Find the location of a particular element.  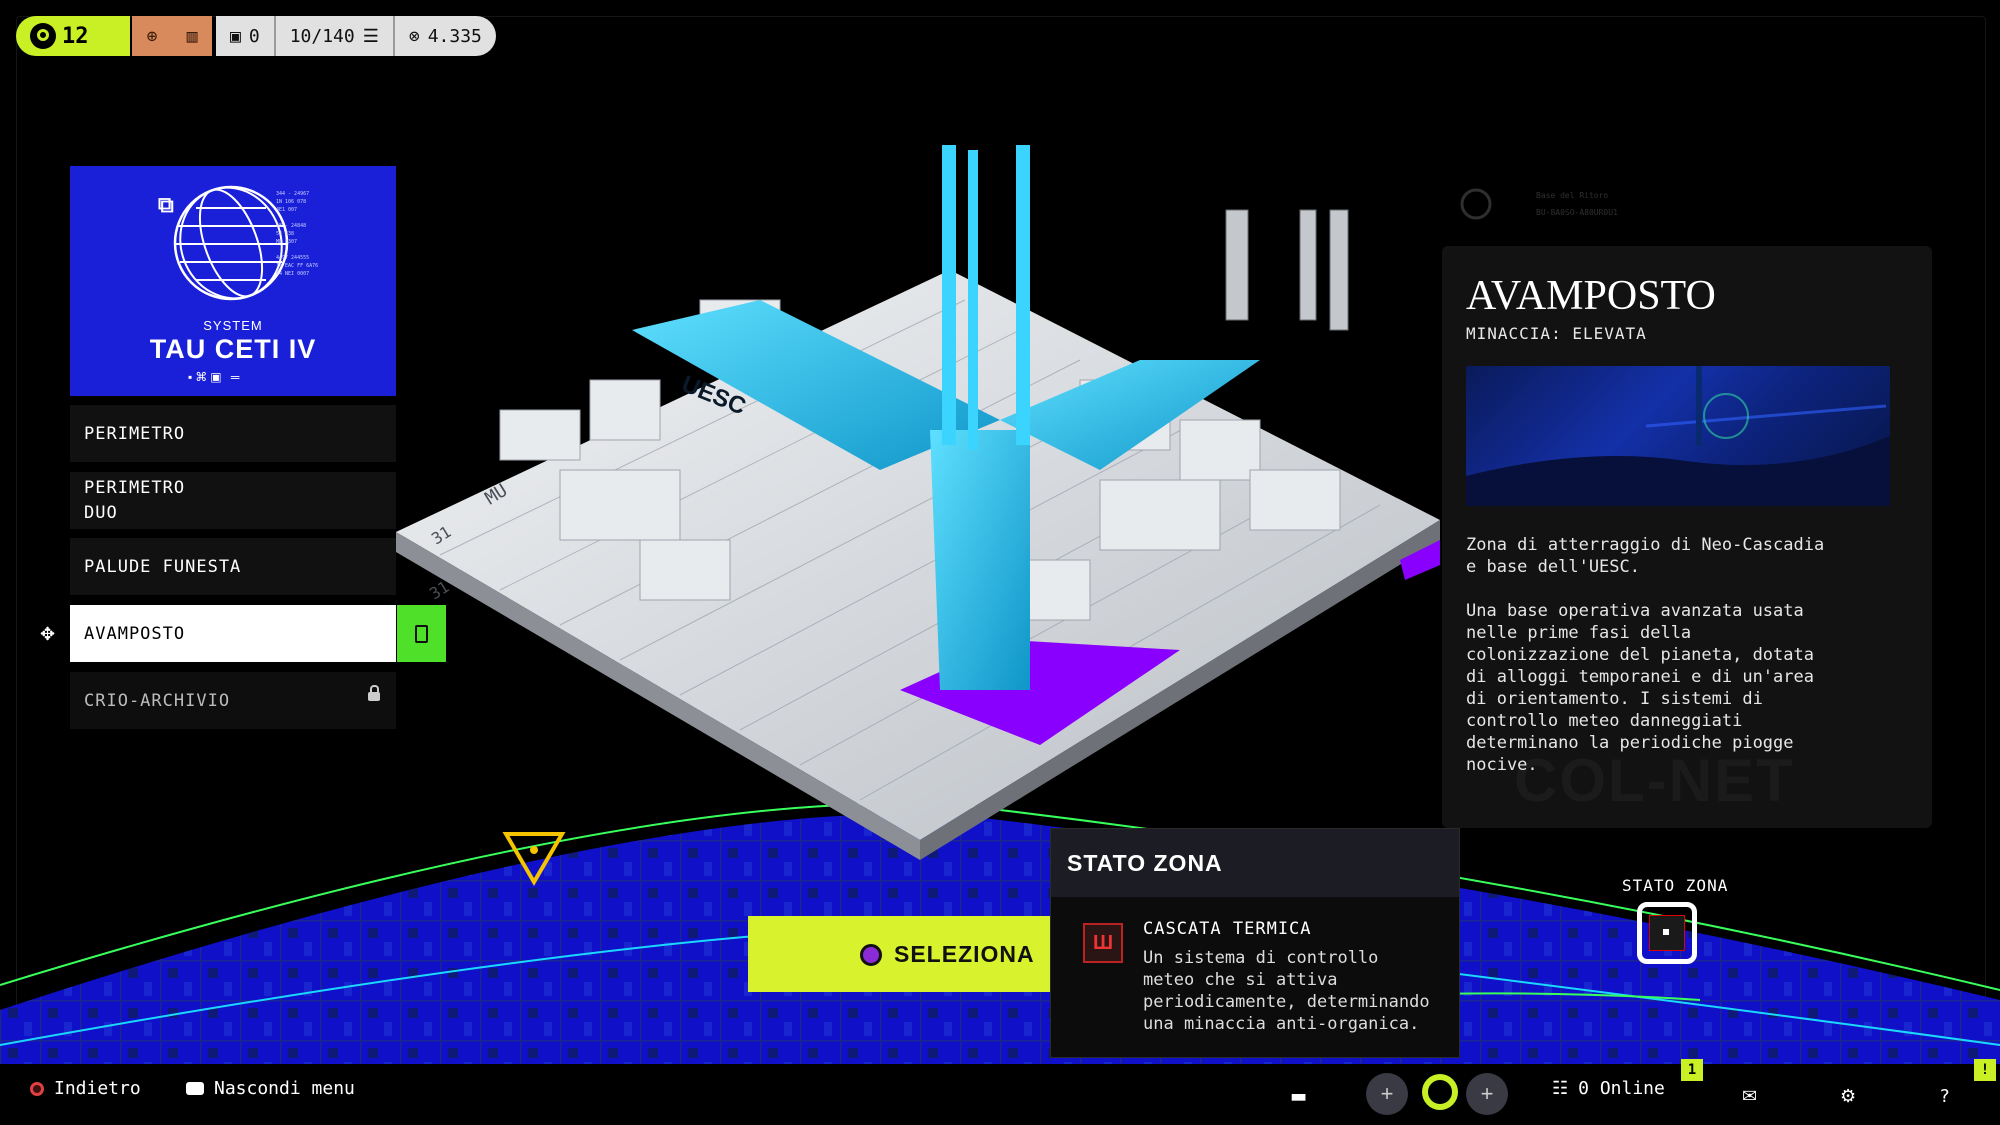

zone-preview-image is located at coordinates (1678, 436).